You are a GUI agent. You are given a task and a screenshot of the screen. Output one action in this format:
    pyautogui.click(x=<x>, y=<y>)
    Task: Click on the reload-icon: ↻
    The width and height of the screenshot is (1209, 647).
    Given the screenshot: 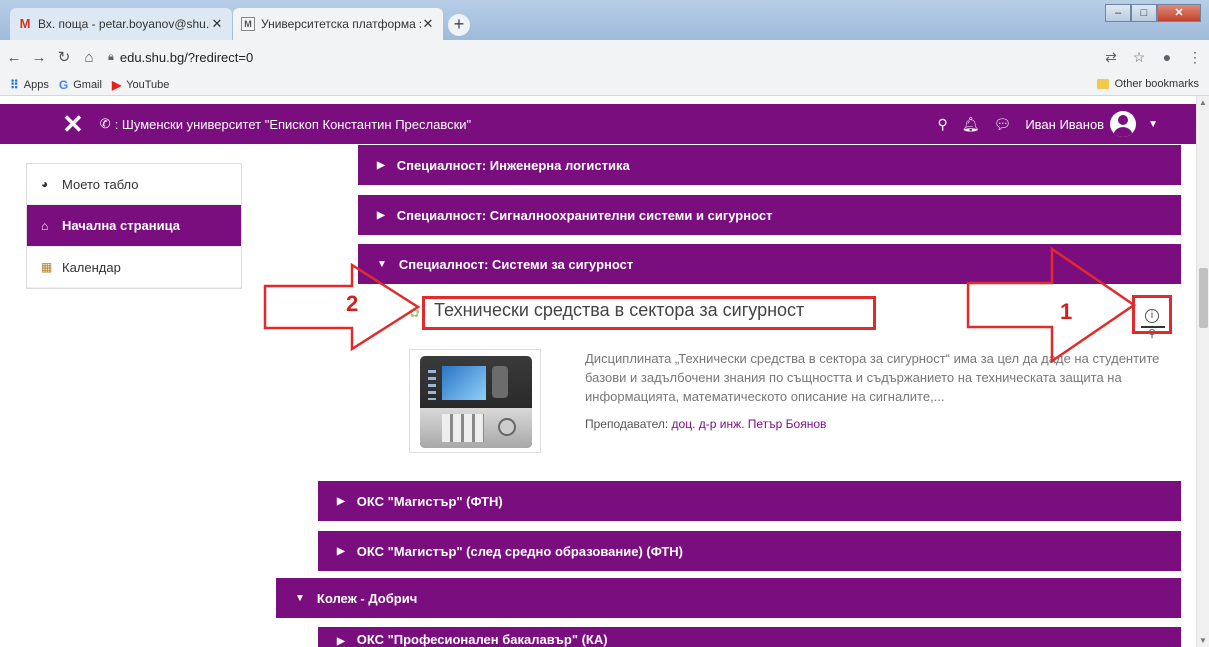 What is the action you would take?
    pyautogui.click(x=64, y=57)
    